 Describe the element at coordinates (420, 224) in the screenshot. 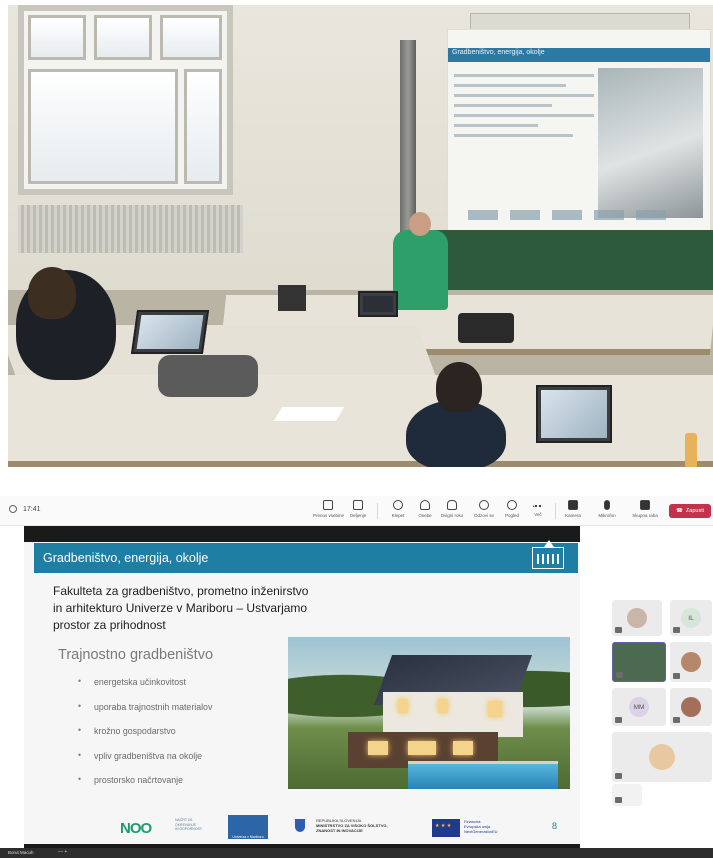

I see `lecturer-head` at that location.